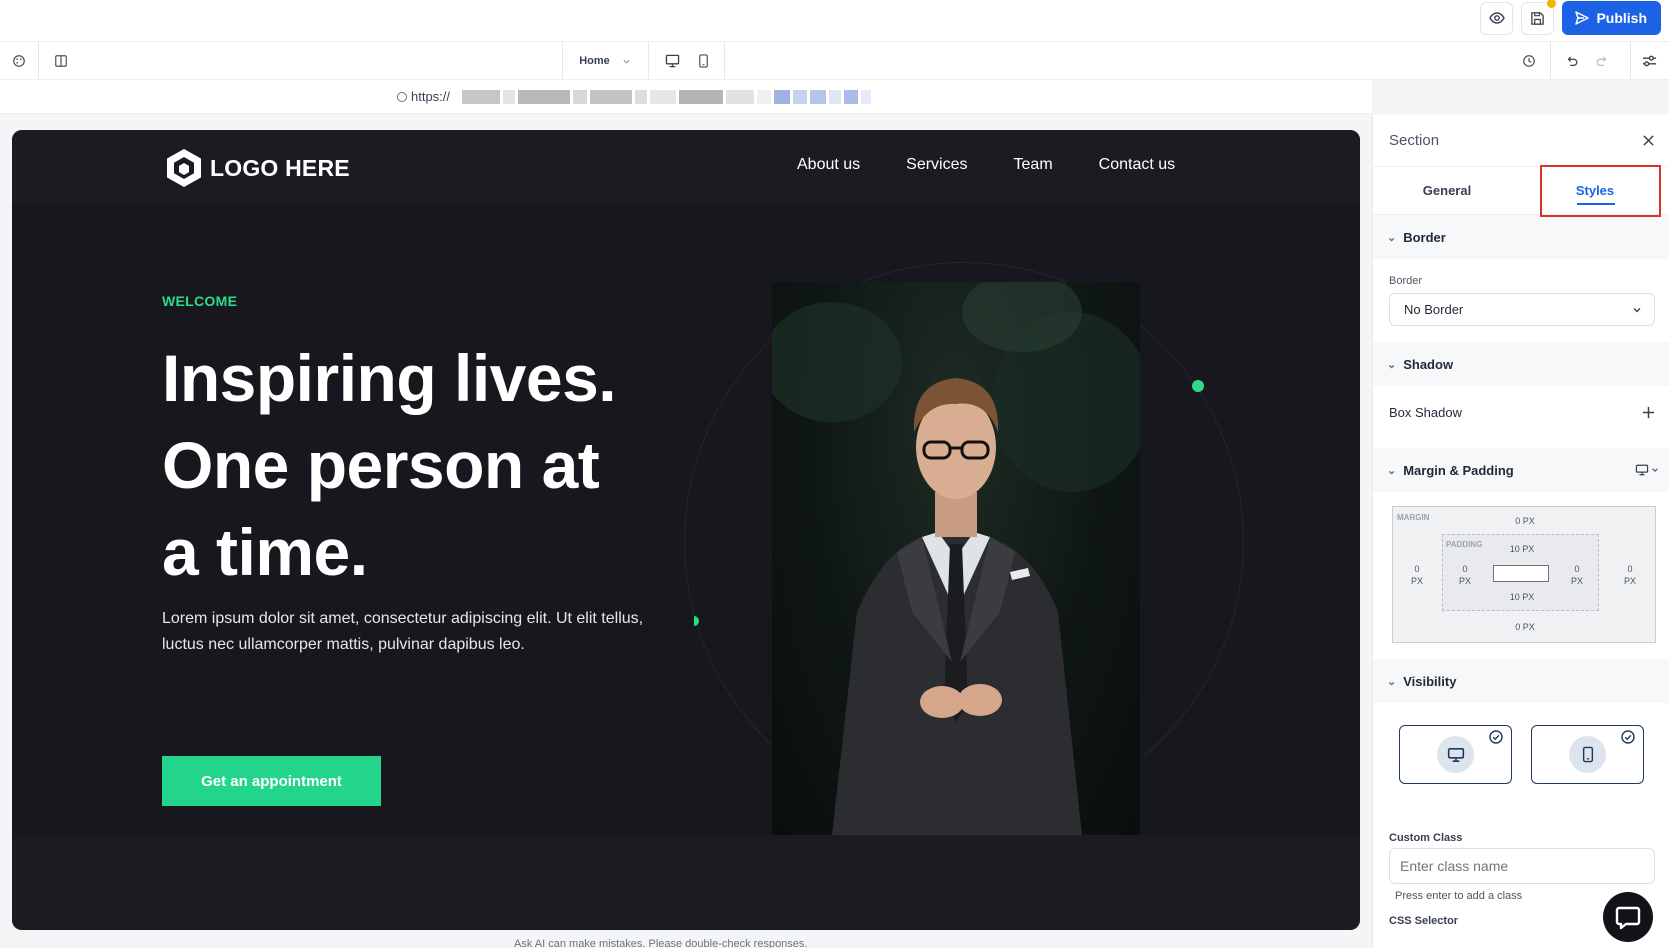  I want to click on nav-link-team: Team, so click(1033, 165).